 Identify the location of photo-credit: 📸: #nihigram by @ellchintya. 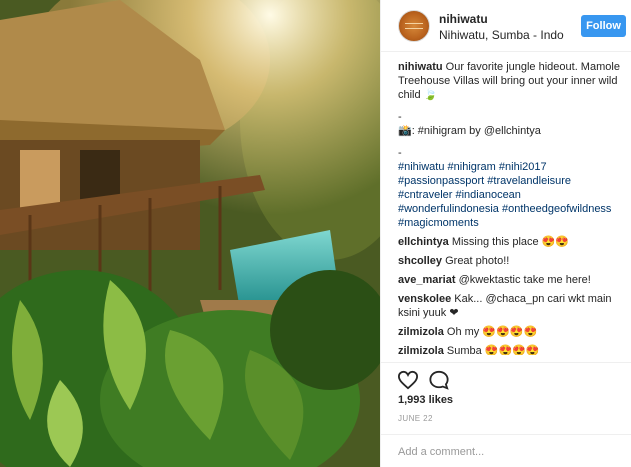
(469, 131).